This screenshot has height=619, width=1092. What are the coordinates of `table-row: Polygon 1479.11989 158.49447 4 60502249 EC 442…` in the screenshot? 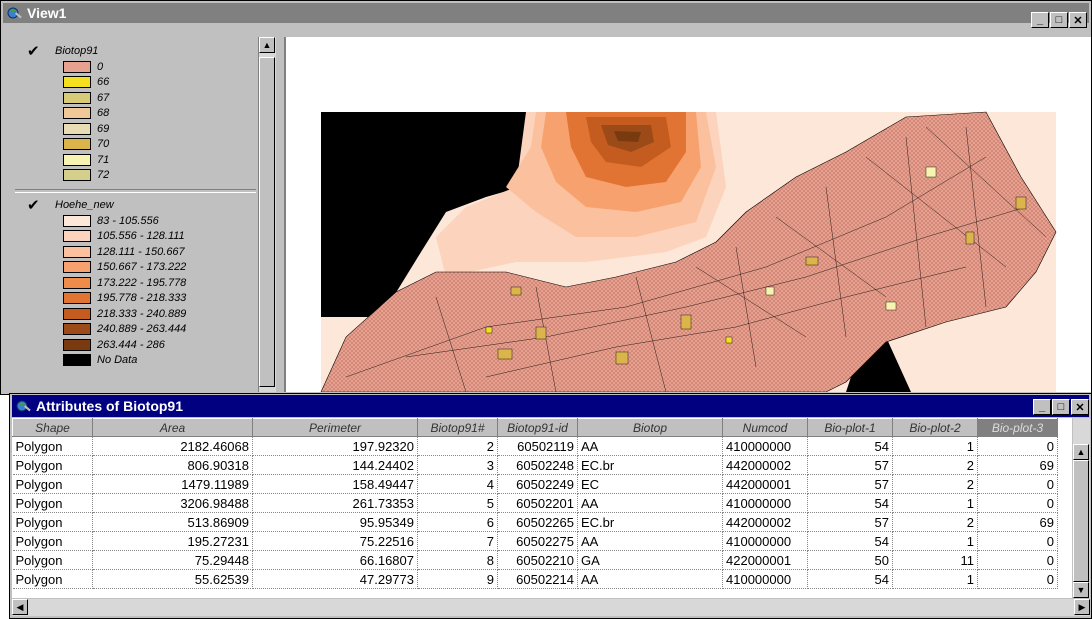 It's located at (535, 484).